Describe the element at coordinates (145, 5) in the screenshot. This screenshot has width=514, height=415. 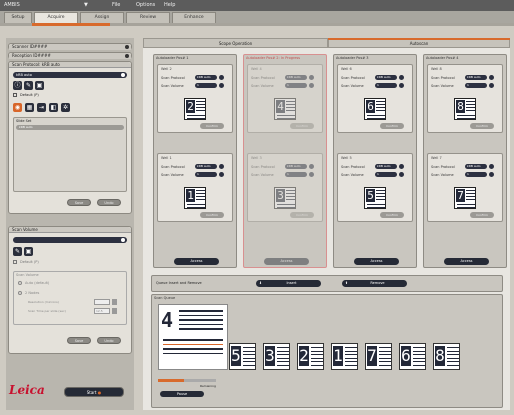
I see `menu-options: Options` at that location.